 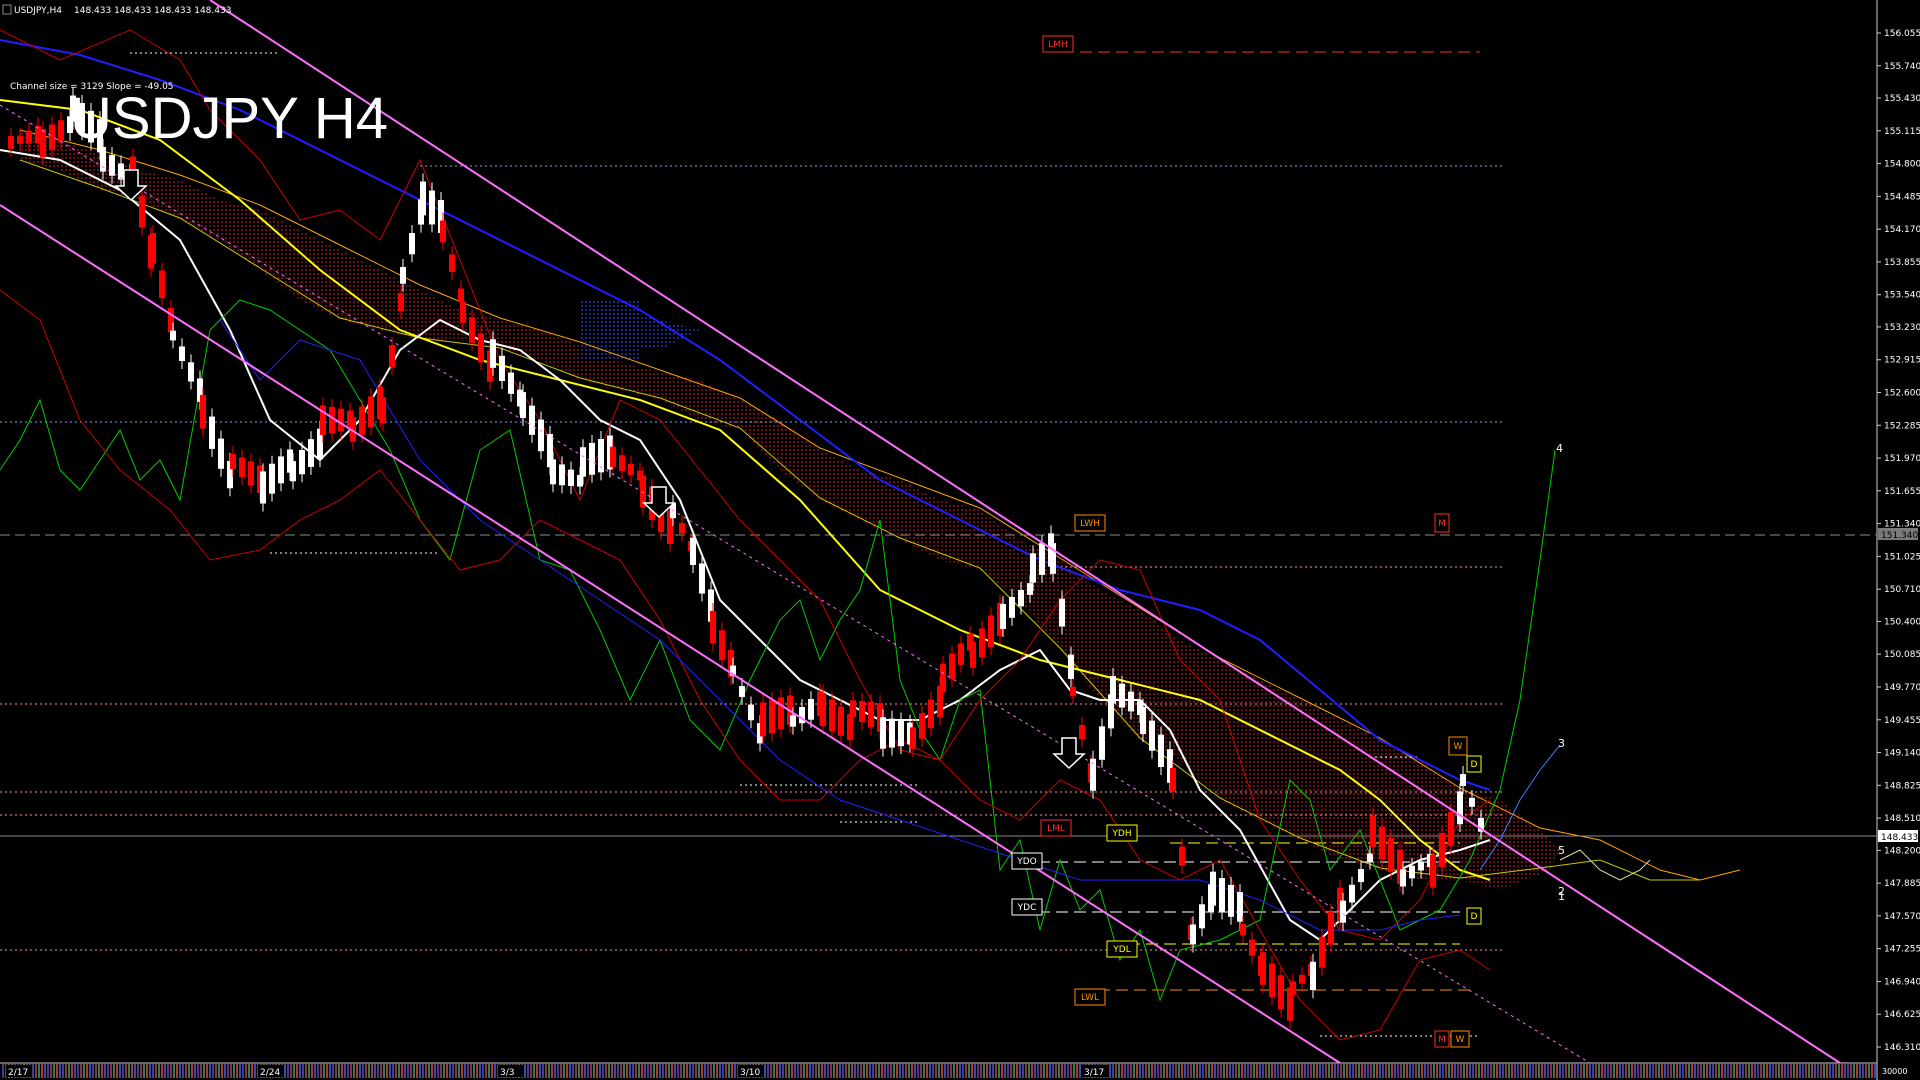 What do you see at coordinates (1902, 361) in the screenshot?
I see `y-tick-label: 152.915` at bounding box center [1902, 361].